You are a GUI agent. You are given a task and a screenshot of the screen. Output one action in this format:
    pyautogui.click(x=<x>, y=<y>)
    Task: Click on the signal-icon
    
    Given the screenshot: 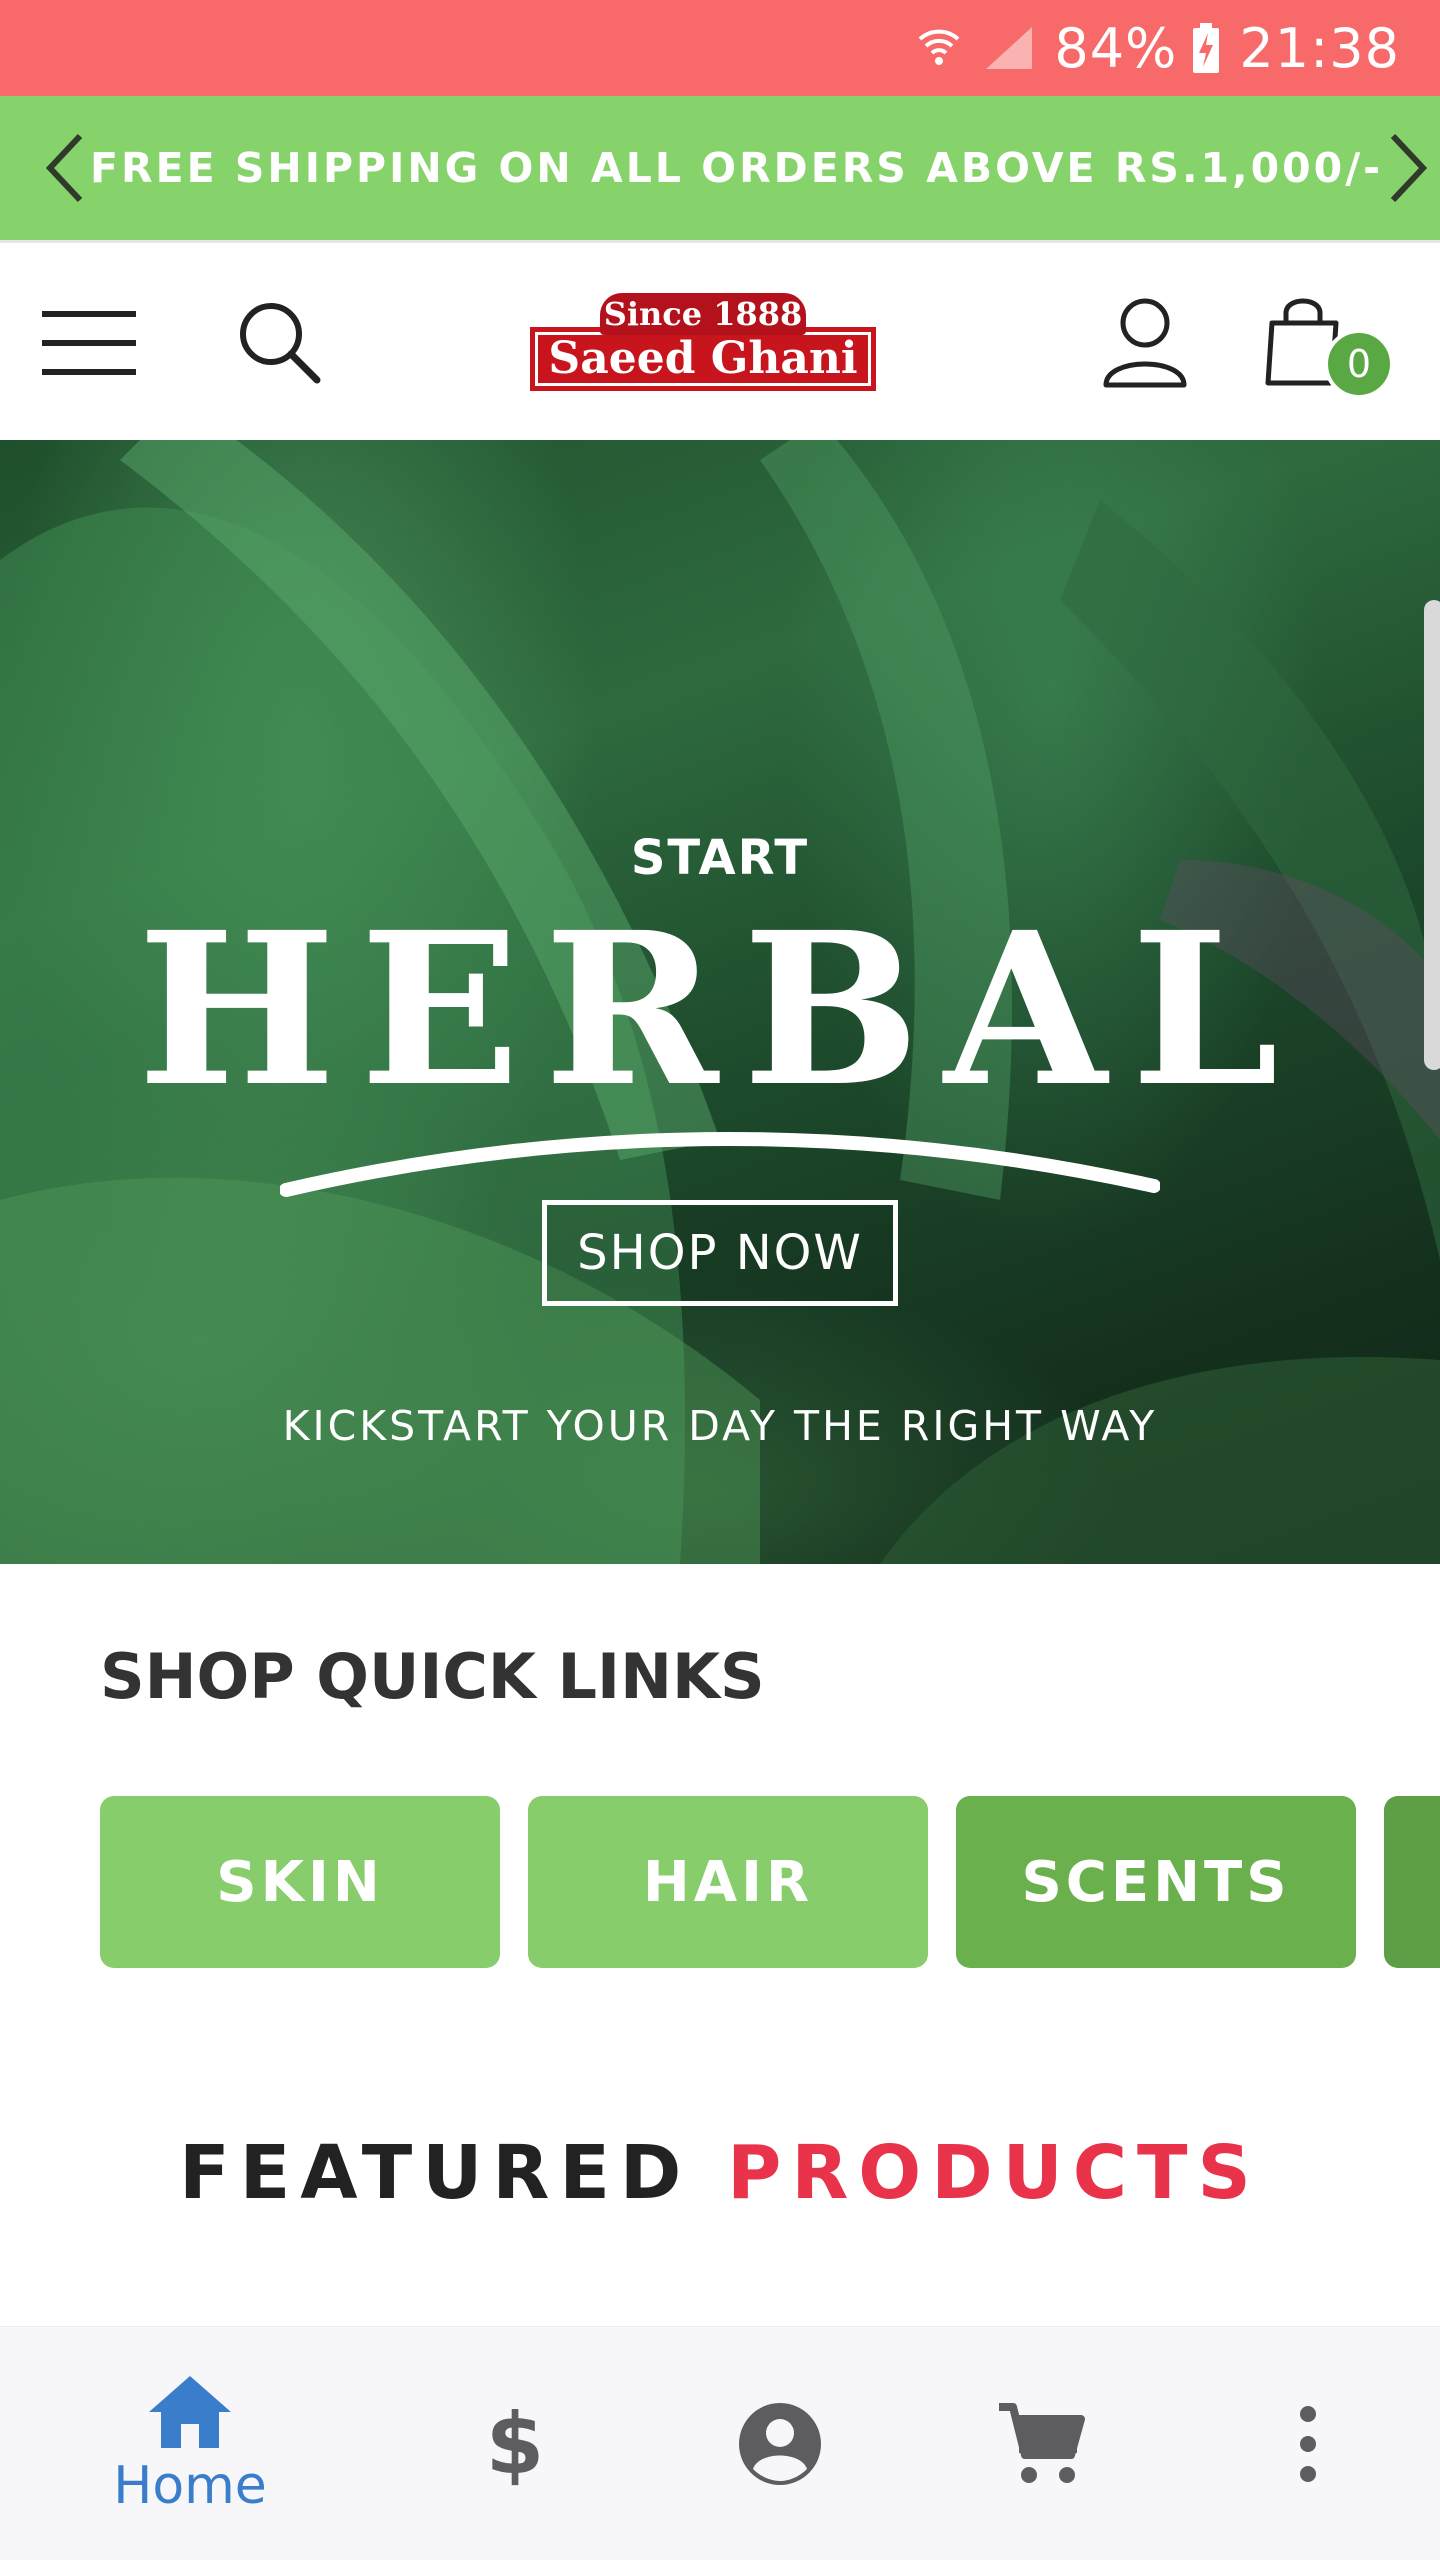 What is the action you would take?
    pyautogui.click(x=1009, y=48)
    